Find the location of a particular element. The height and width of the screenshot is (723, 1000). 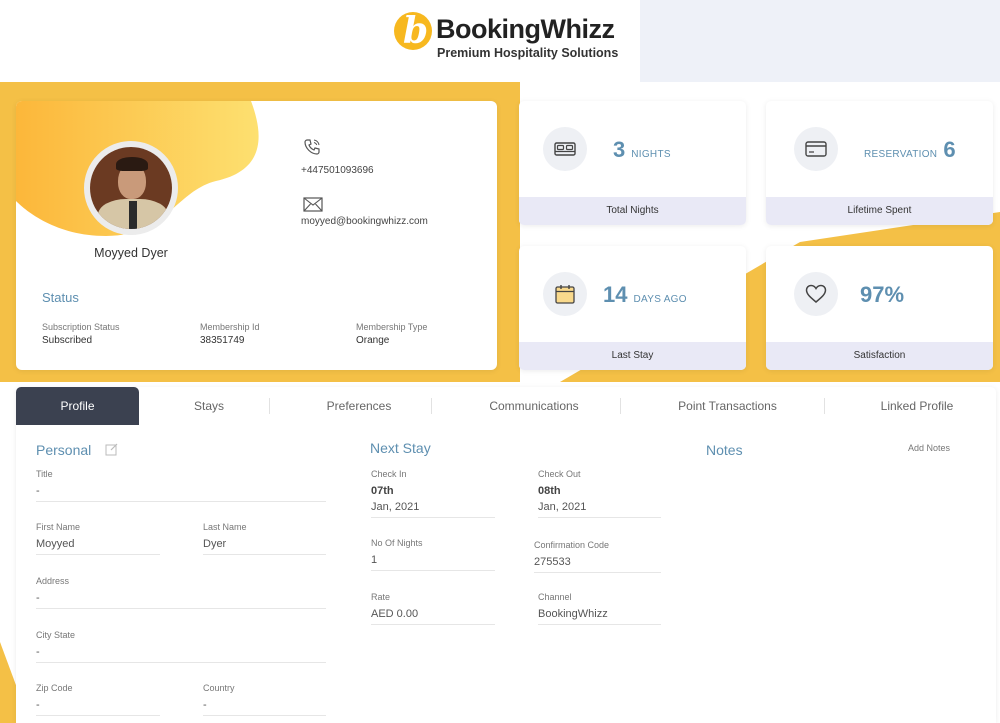

calendar-icon is located at coordinates (565, 294).